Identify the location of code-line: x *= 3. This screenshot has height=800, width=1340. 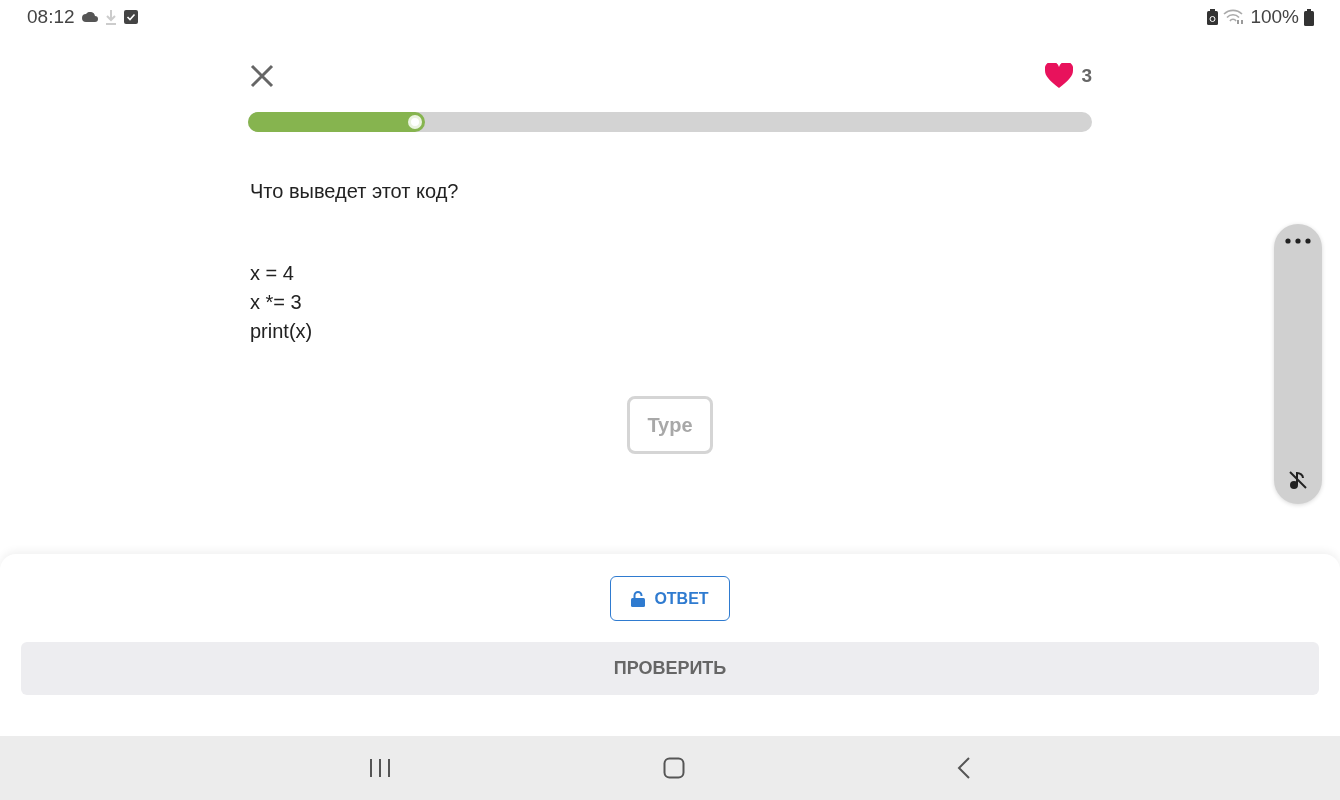
(276, 302).